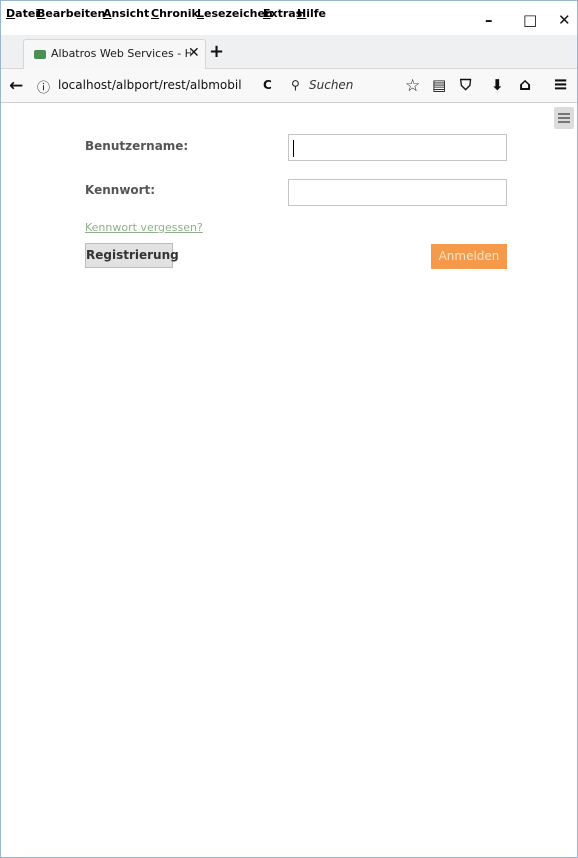 The width and height of the screenshot is (578, 858). Describe the element at coordinates (71, 13) in the screenshot. I see `menu-bearbeiten: Bearbeiten` at that location.